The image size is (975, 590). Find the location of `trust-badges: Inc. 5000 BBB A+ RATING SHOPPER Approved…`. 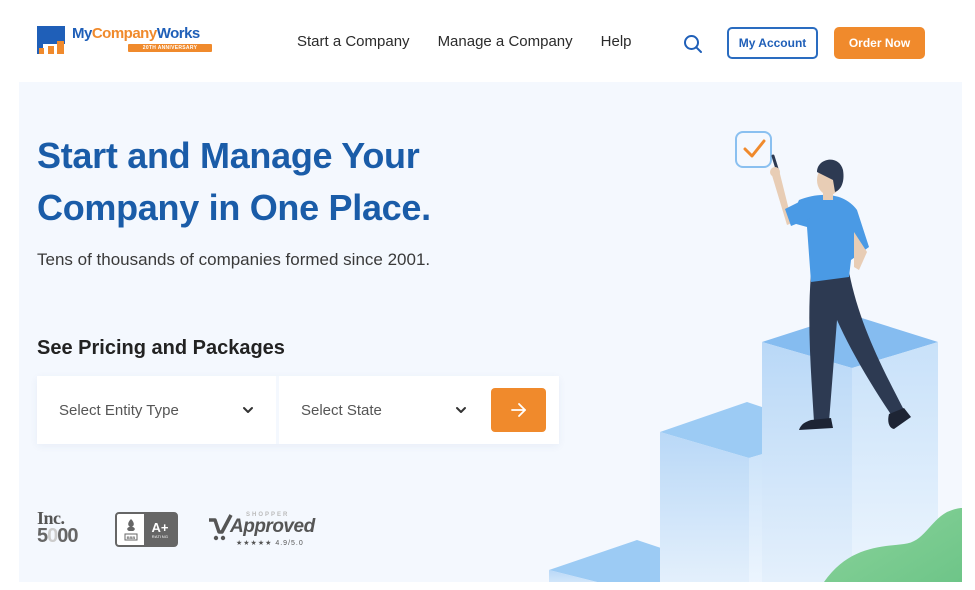

trust-badges: Inc. 5000 BBB A+ RATING SHOPPER Approved… is located at coordinates (176, 529).